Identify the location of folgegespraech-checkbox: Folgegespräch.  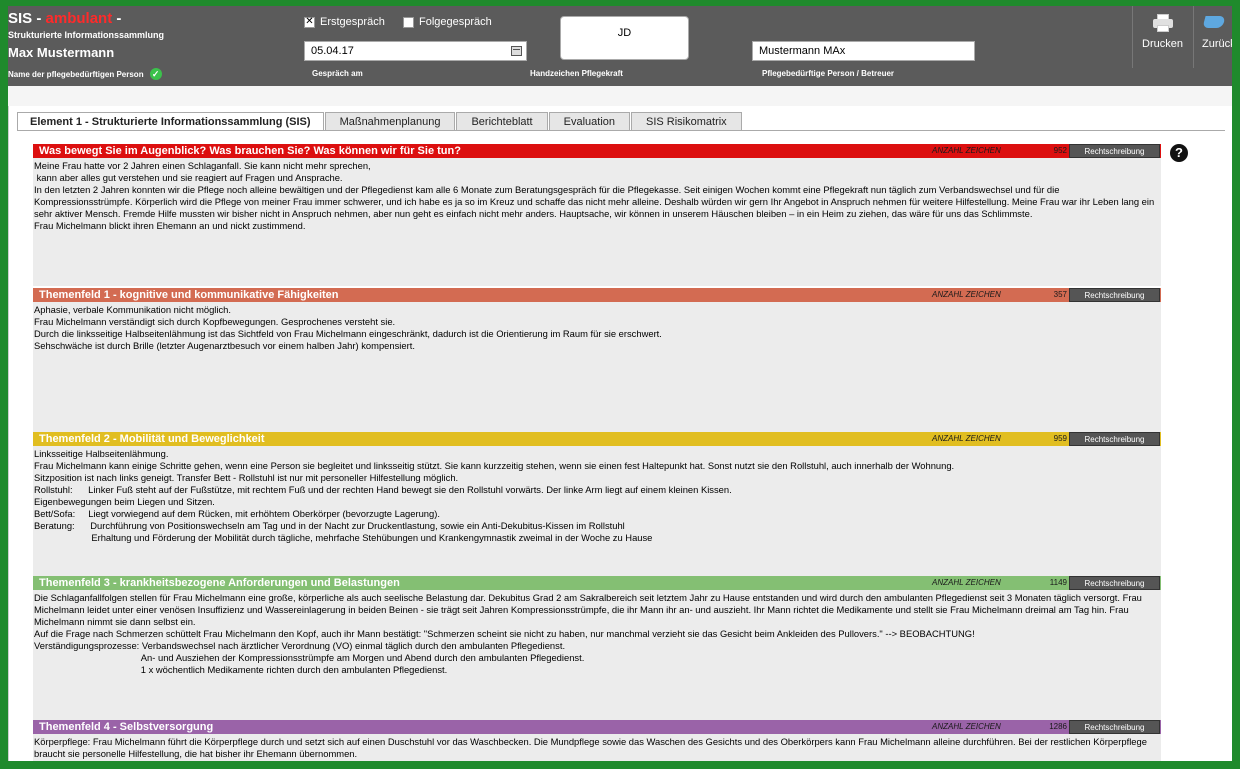
(447, 22).